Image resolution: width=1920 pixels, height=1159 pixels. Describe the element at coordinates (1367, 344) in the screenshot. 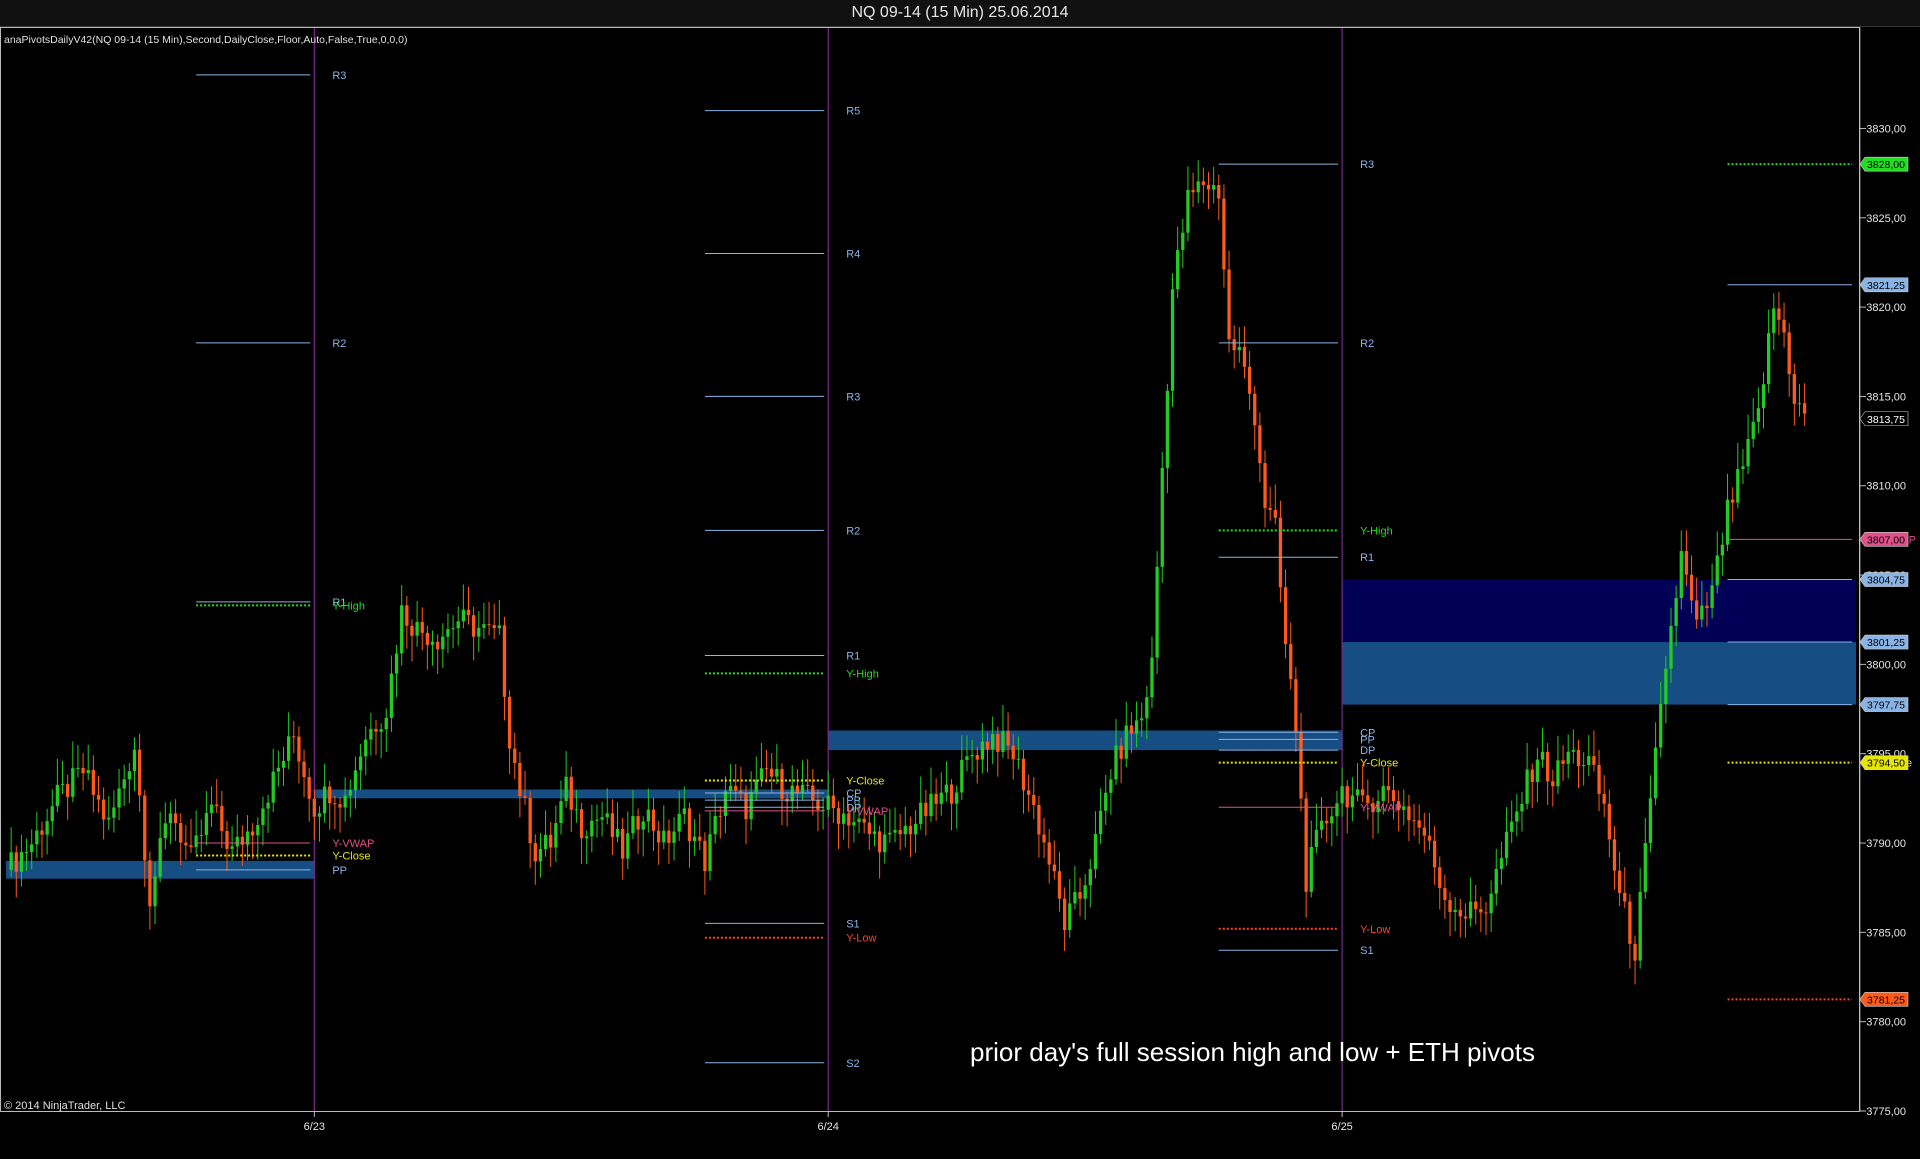

I see `pivot-label-2-1: R2` at that location.